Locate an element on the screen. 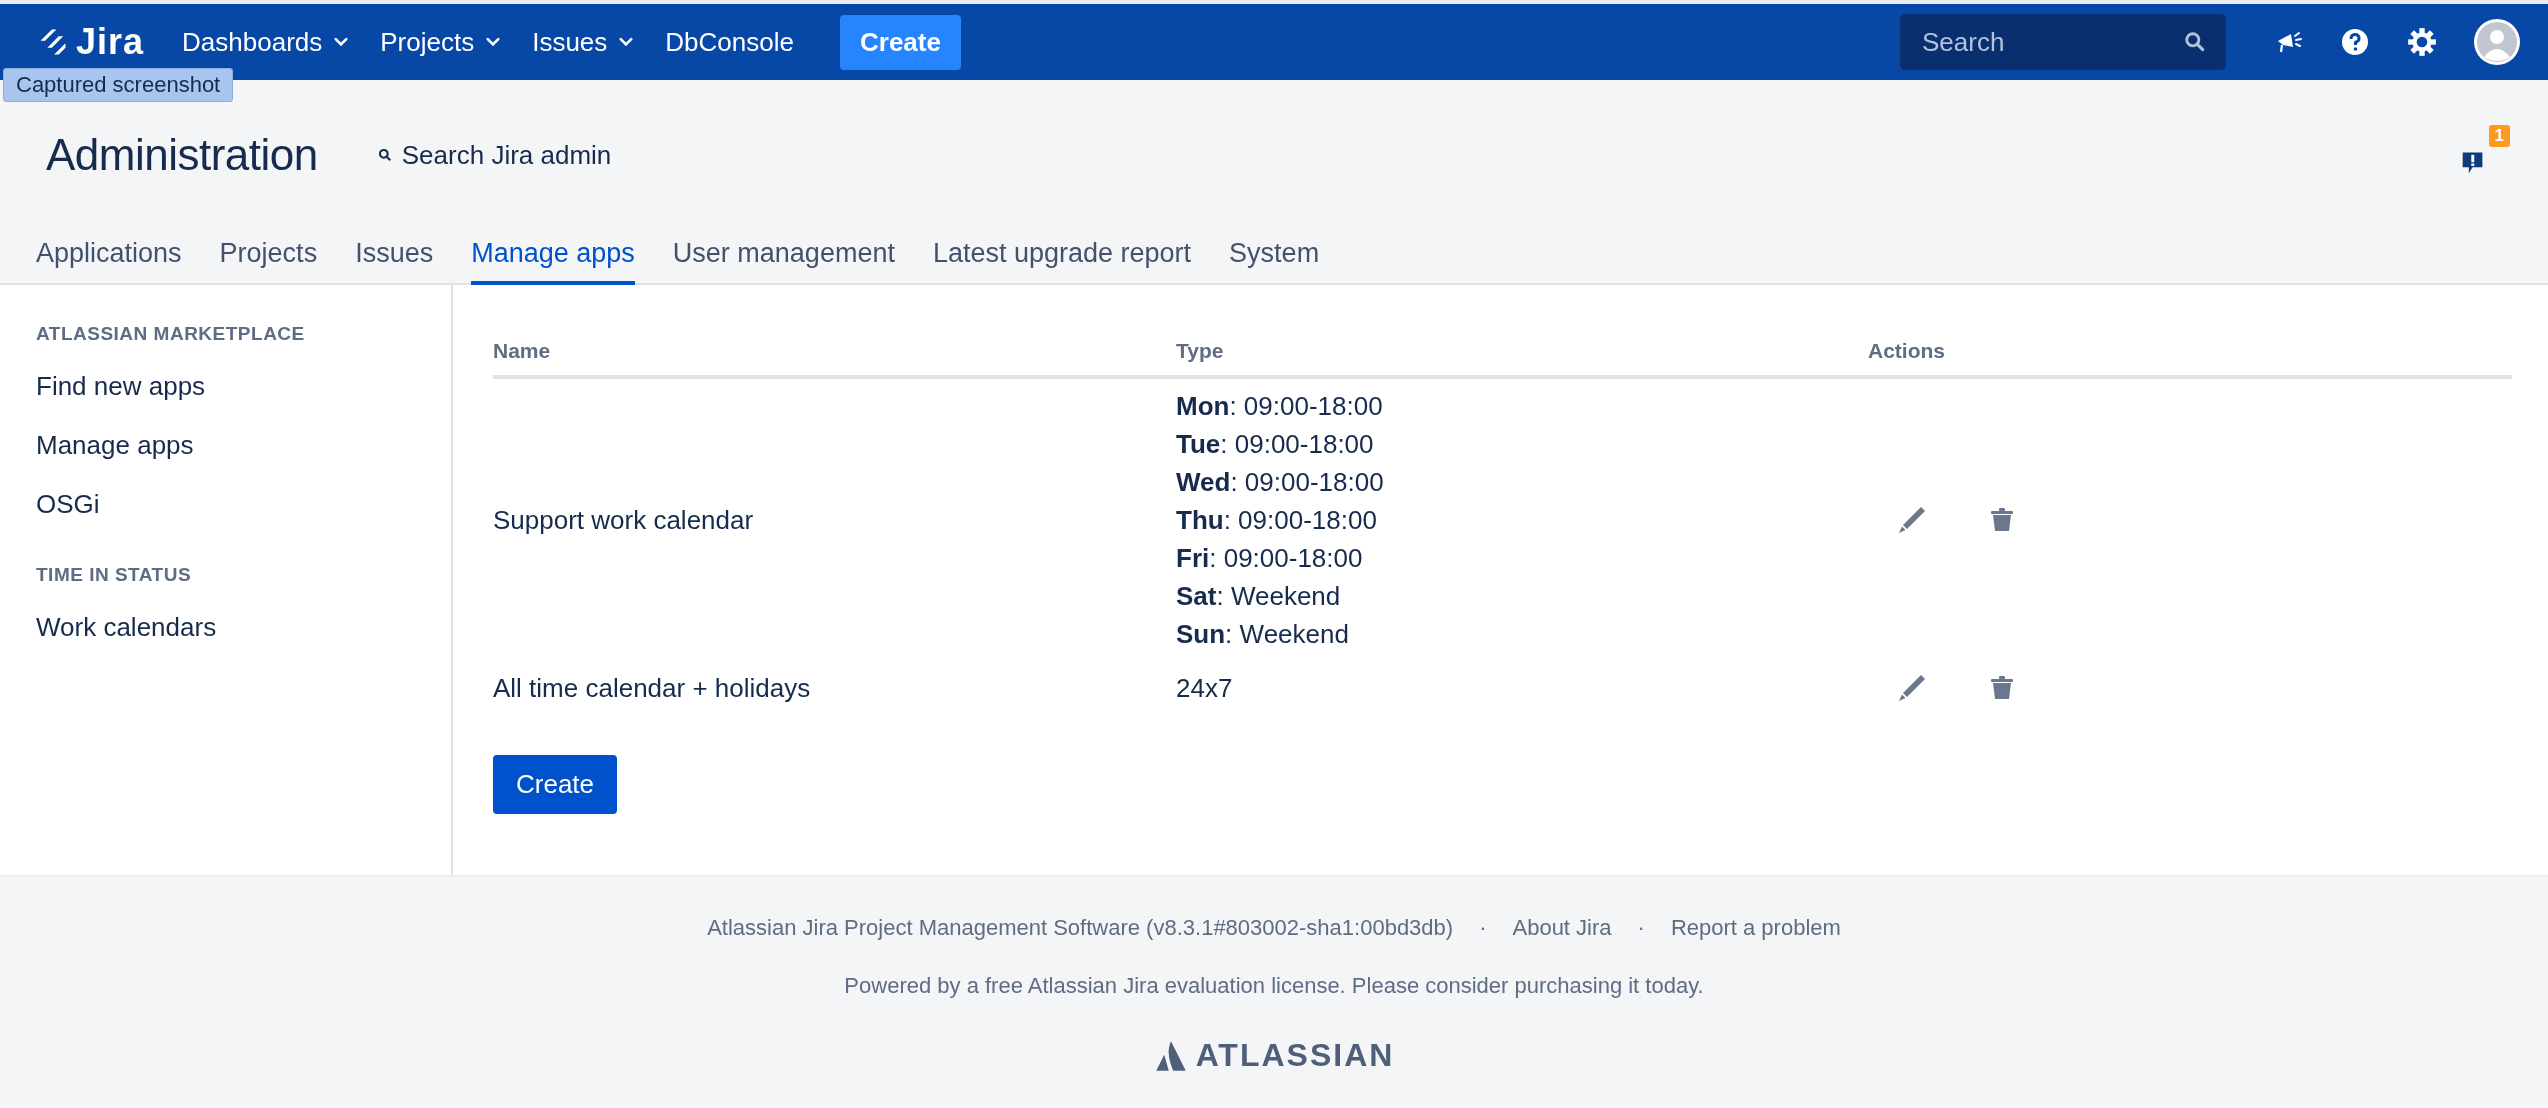 This screenshot has width=2548, height=1108. schedule-line: Fri: 09:00-18:00 is located at coordinates (1270, 558).